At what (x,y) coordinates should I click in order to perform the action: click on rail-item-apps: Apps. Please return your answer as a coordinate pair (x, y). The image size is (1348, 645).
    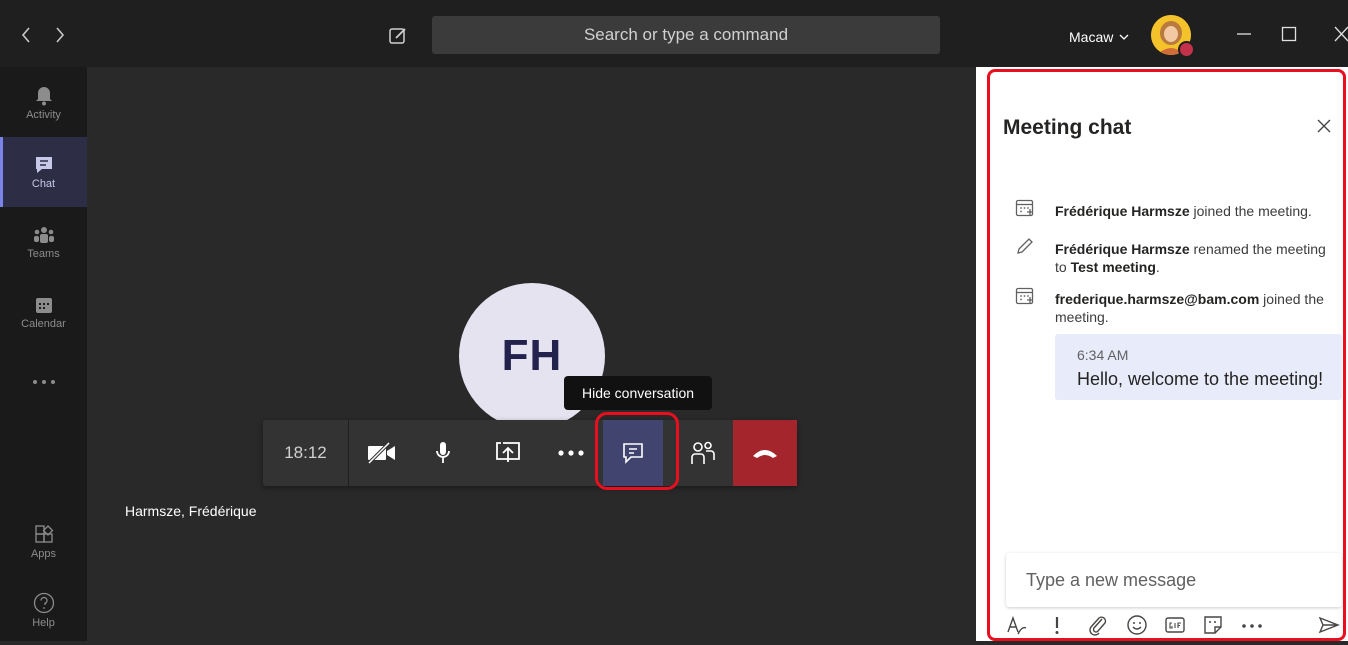
    Looking at the image, I should click on (43, 542).